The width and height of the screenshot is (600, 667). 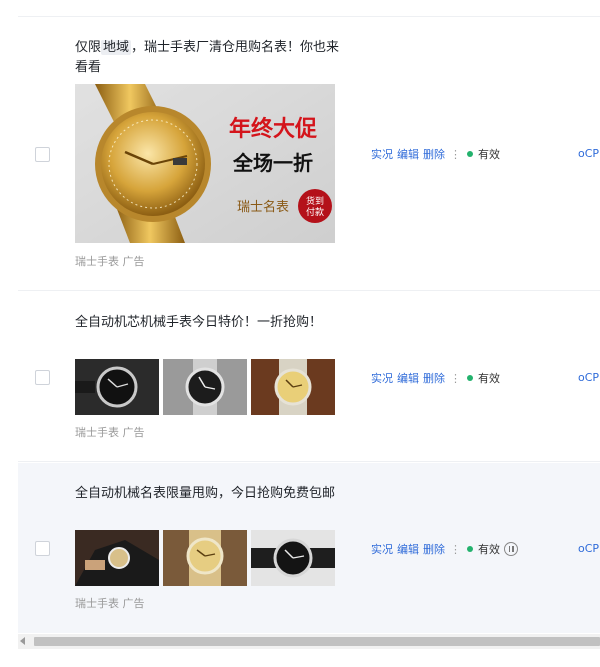 I want to click on horizontal-scrollbar, so click(x=309, y=641).